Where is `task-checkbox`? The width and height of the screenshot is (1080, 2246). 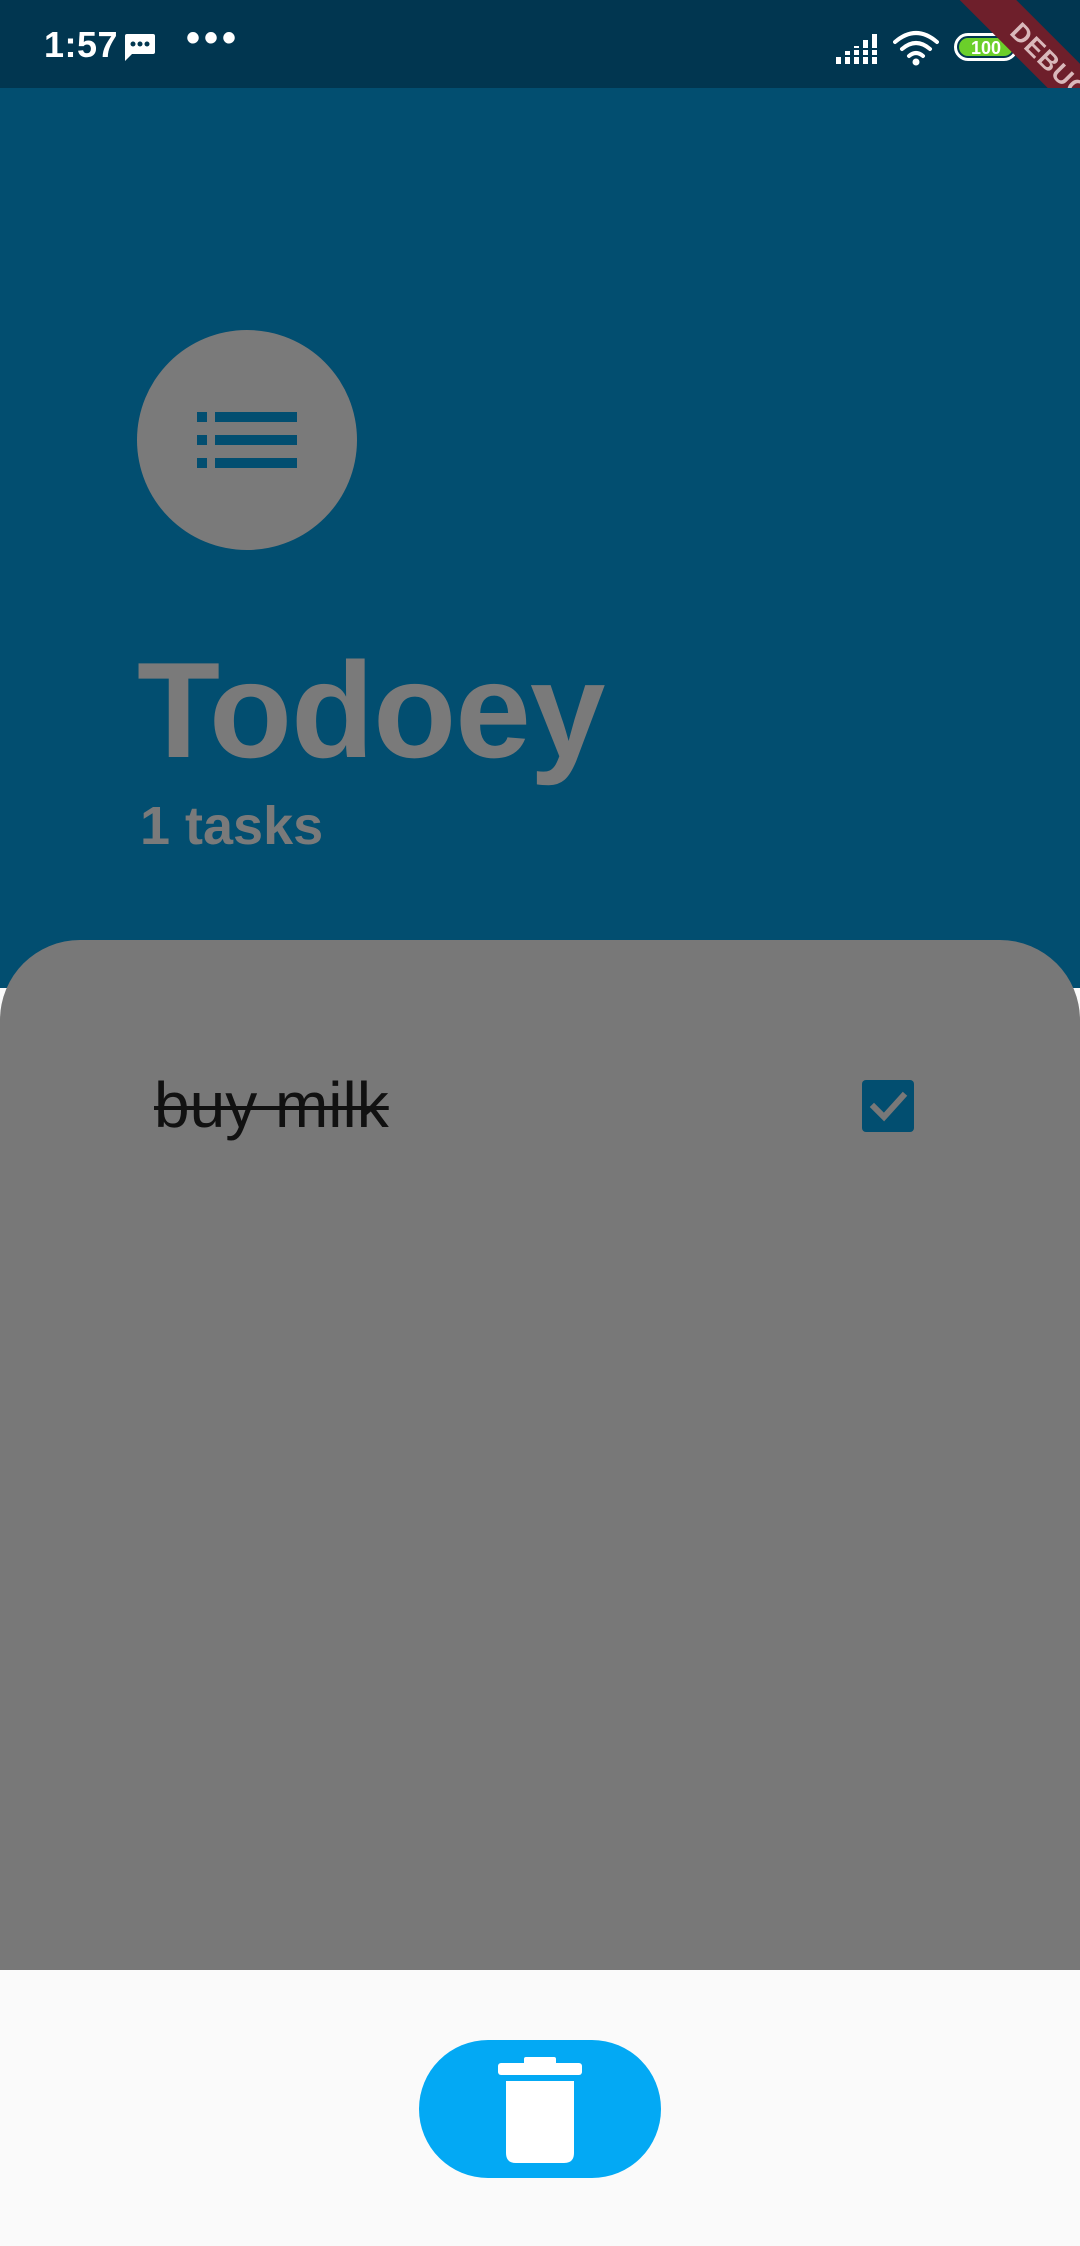 task-checkbox is located at coordinates (888, 1106).